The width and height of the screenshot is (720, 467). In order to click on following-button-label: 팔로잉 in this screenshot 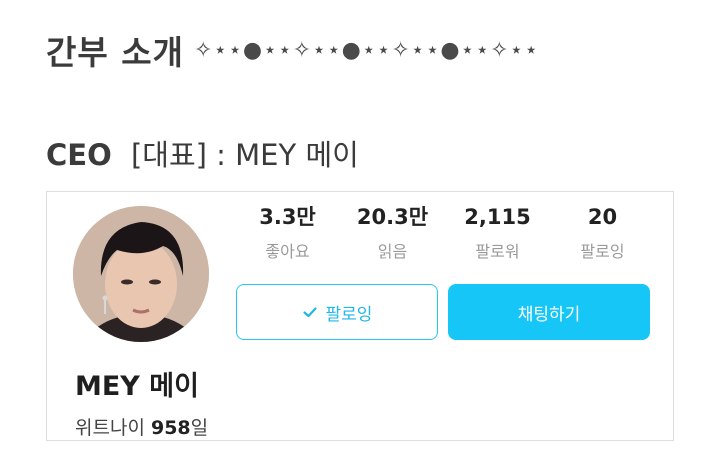, I will do `click(349, 314)`.